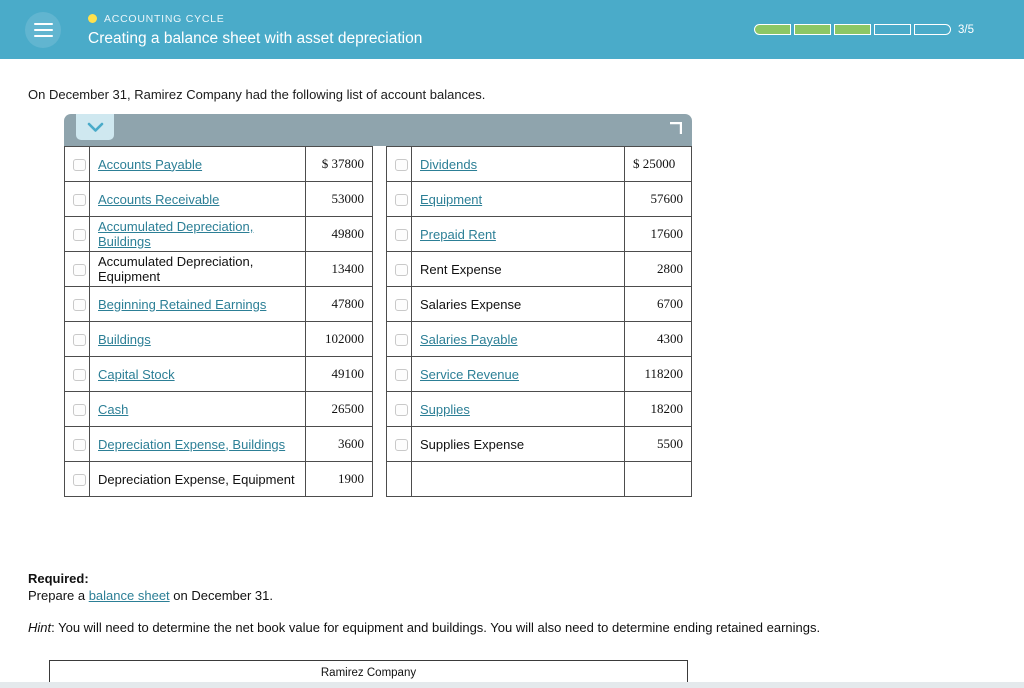  Describe the element at coordinates (176, 269) in the screenshot. I see `account-name: Accumulated Depreciation, Equipment` at that location.